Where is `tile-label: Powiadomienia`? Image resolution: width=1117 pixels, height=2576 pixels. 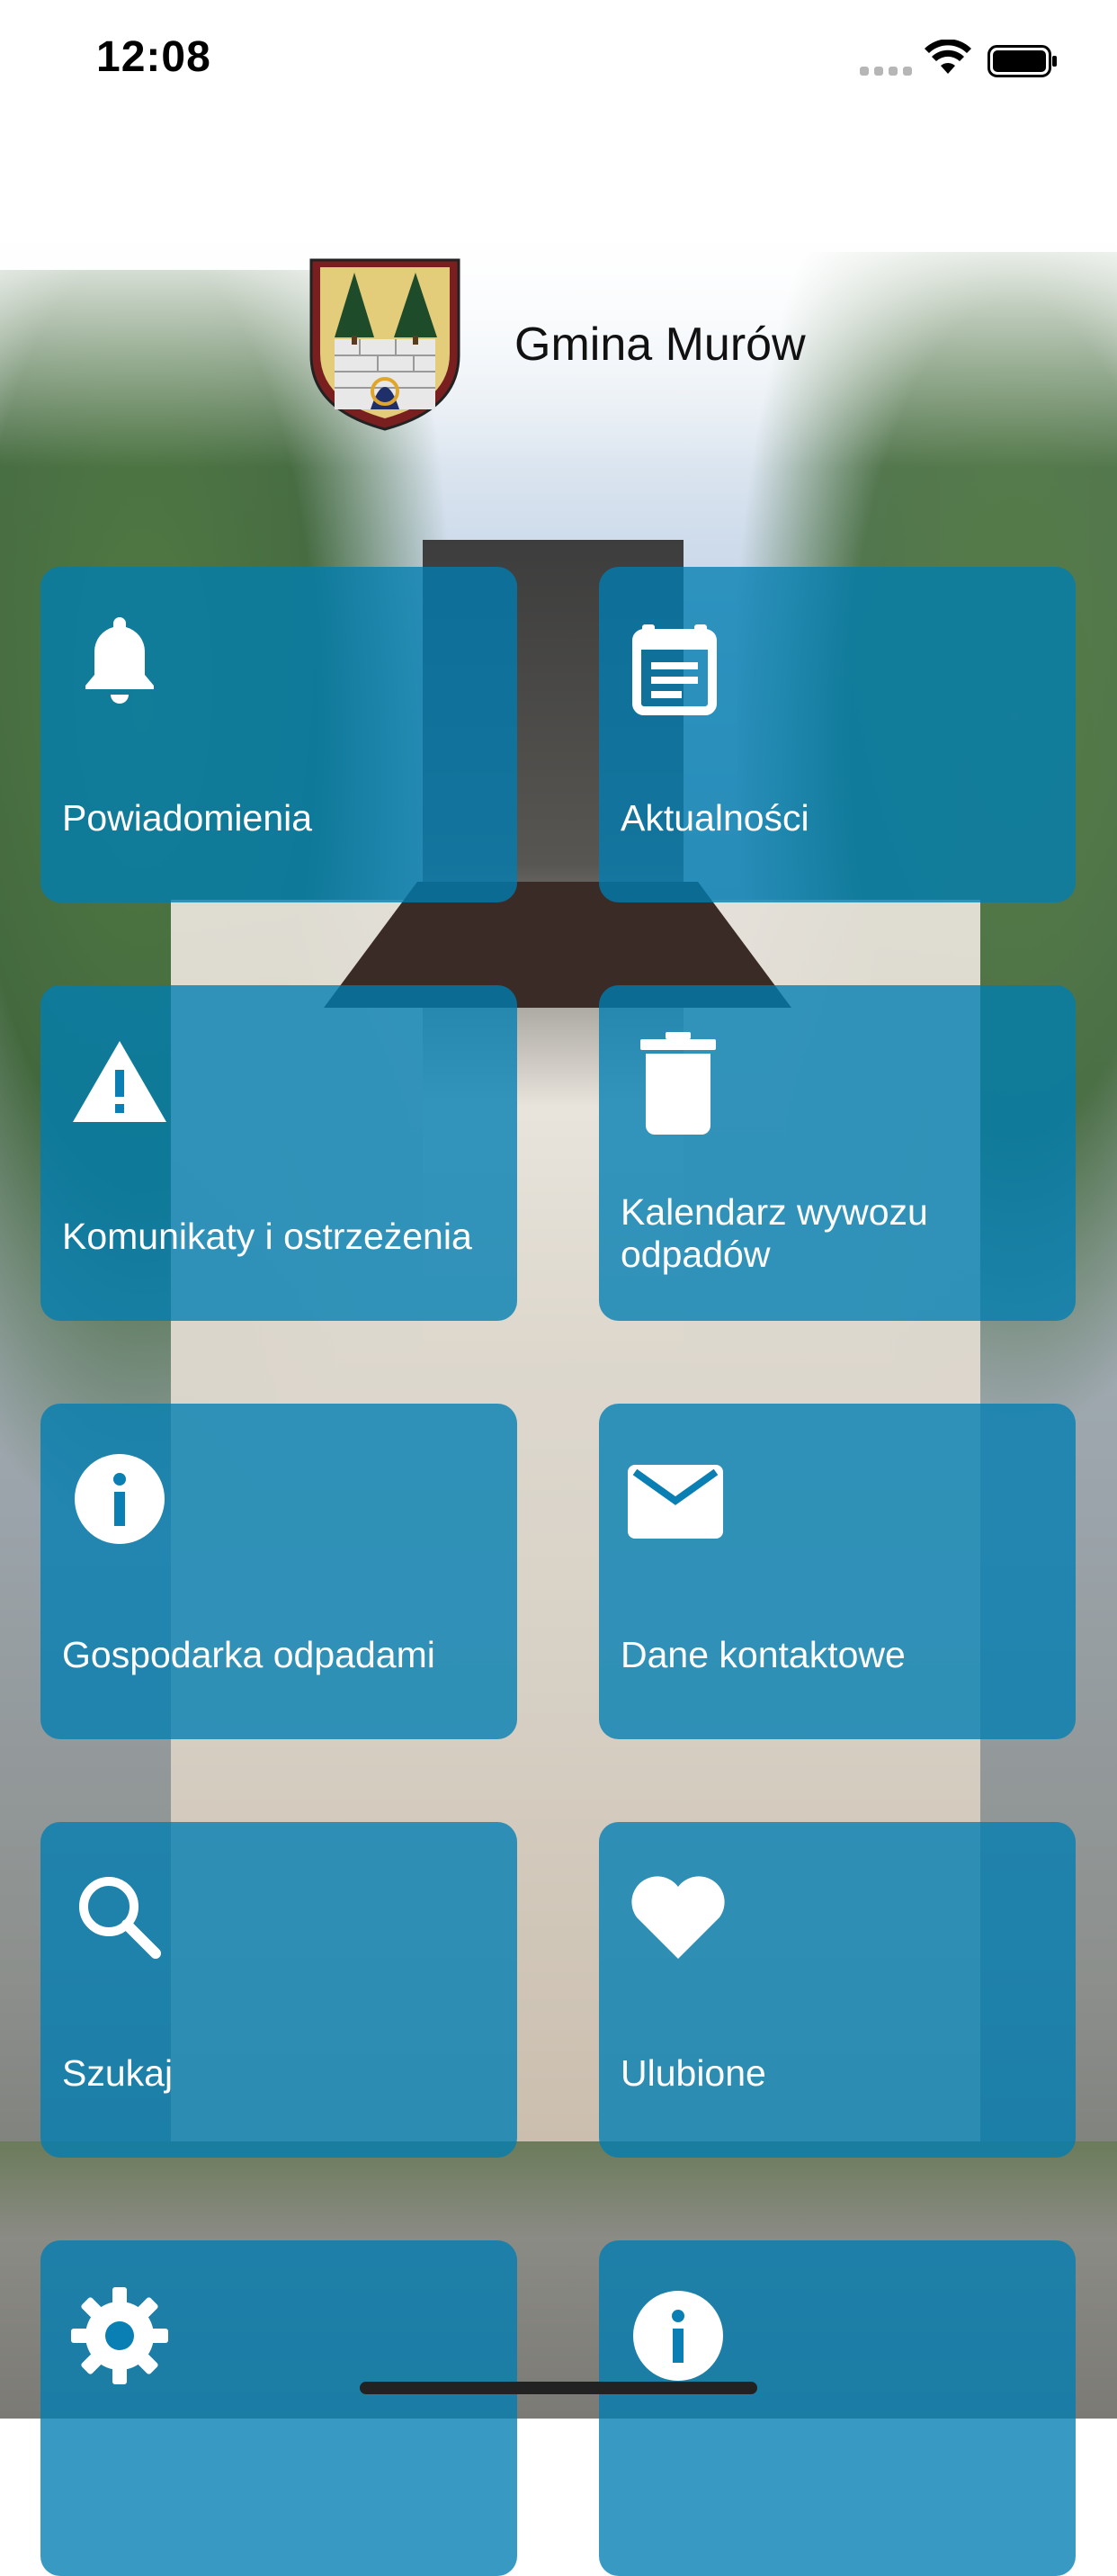
tile-label: Powiadomienia is located at coordinates (187, 818).